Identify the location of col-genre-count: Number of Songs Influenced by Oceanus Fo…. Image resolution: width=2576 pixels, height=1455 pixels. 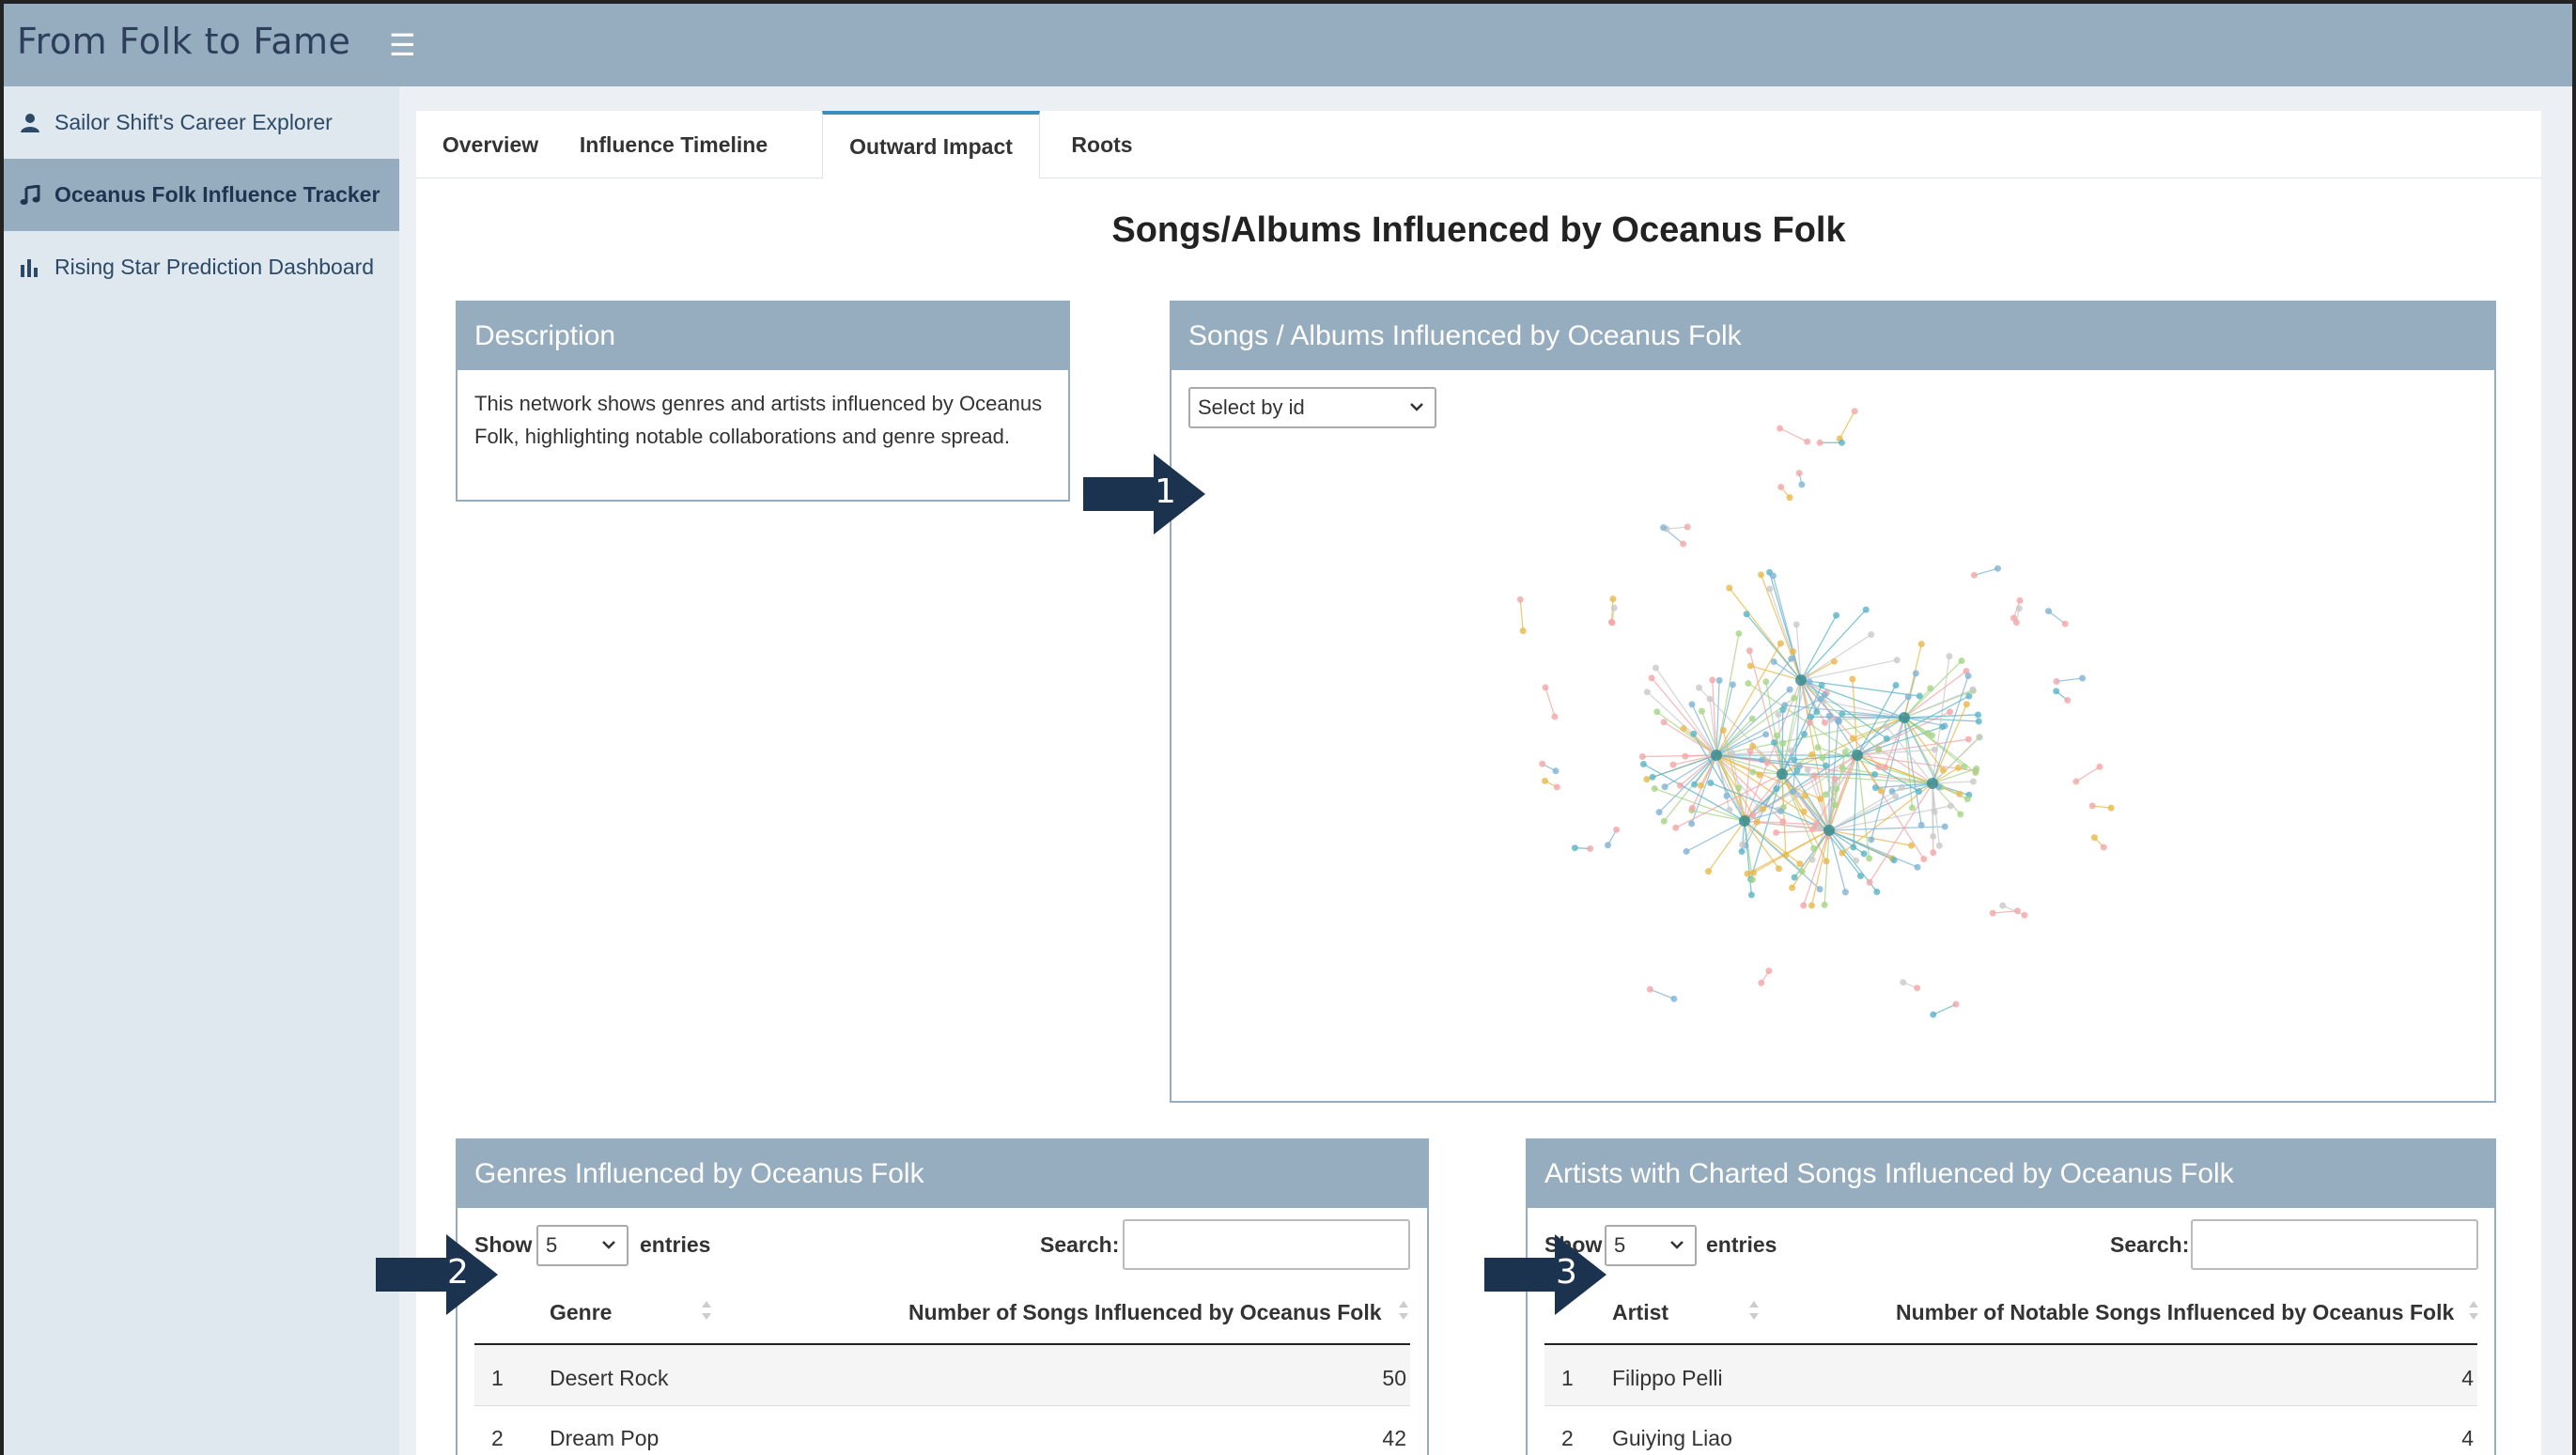
(1145, 1312).